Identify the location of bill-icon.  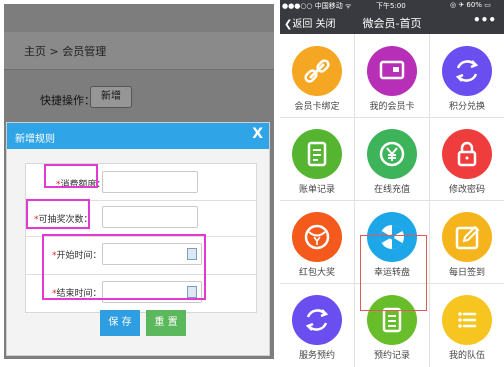
(317, 154).